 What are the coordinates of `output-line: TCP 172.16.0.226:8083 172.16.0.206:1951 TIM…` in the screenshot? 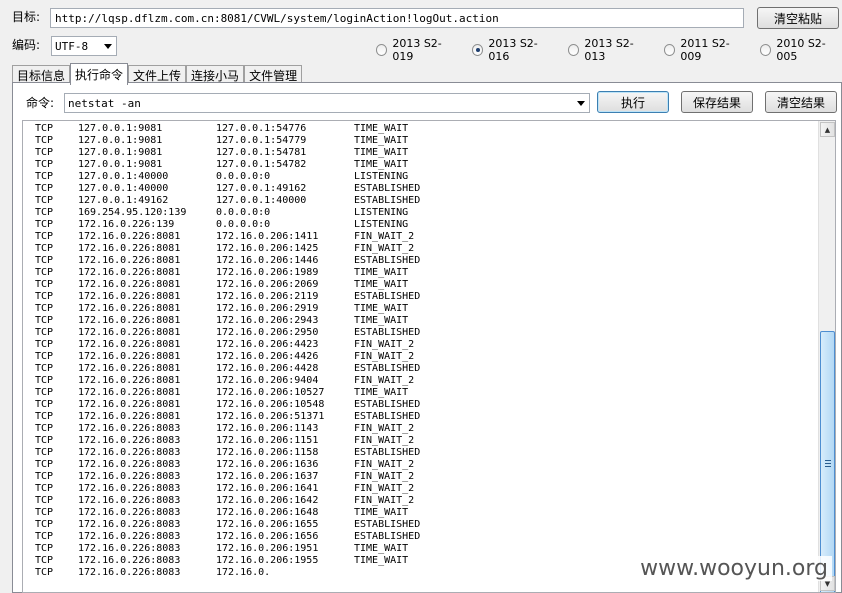 It's located at (227, 549).